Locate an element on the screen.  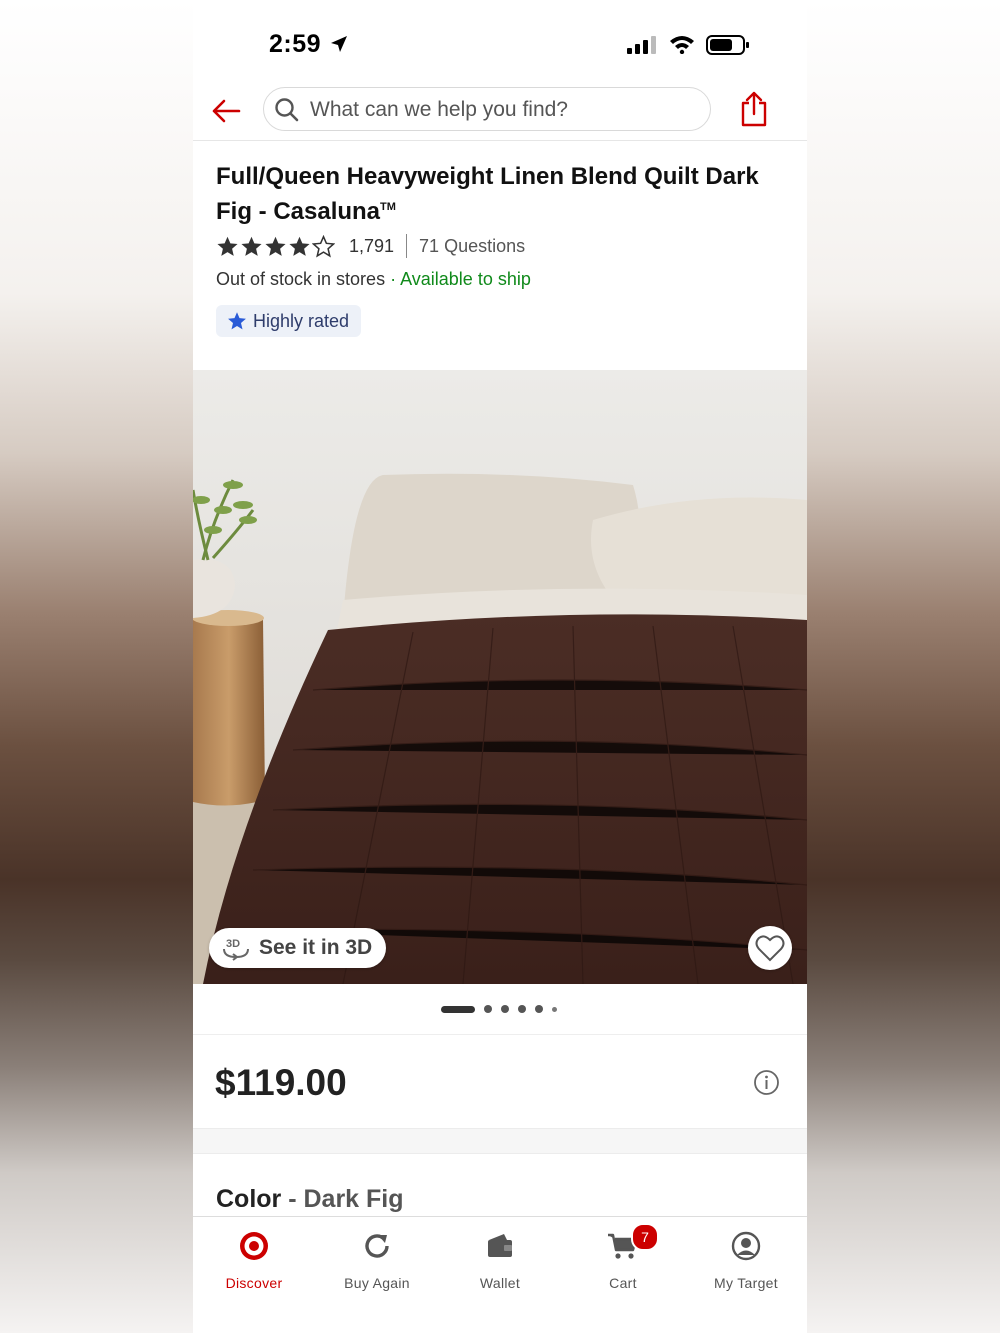
see-in-3d-label: See it in 3D is located at coordinates (316, 947).